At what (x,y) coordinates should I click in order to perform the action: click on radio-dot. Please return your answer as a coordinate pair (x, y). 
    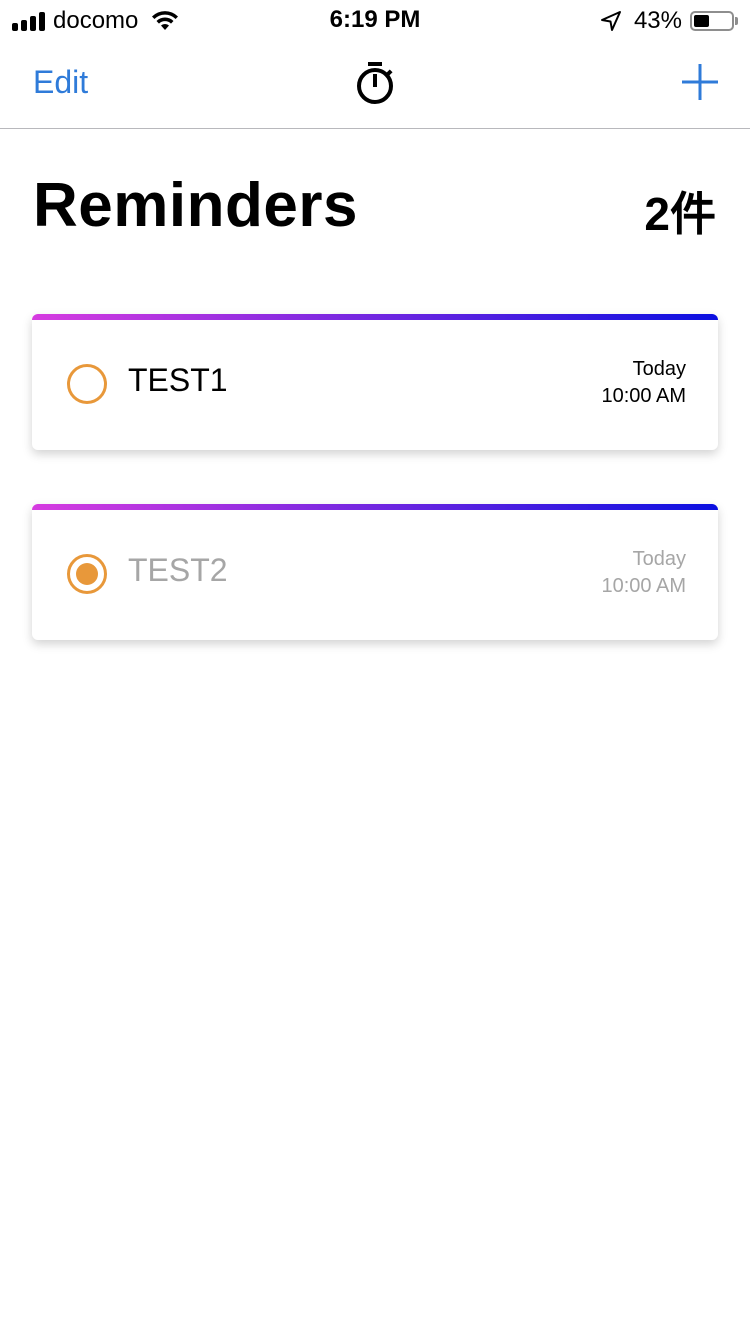
    Looking at the image, I should click on (87, 574).